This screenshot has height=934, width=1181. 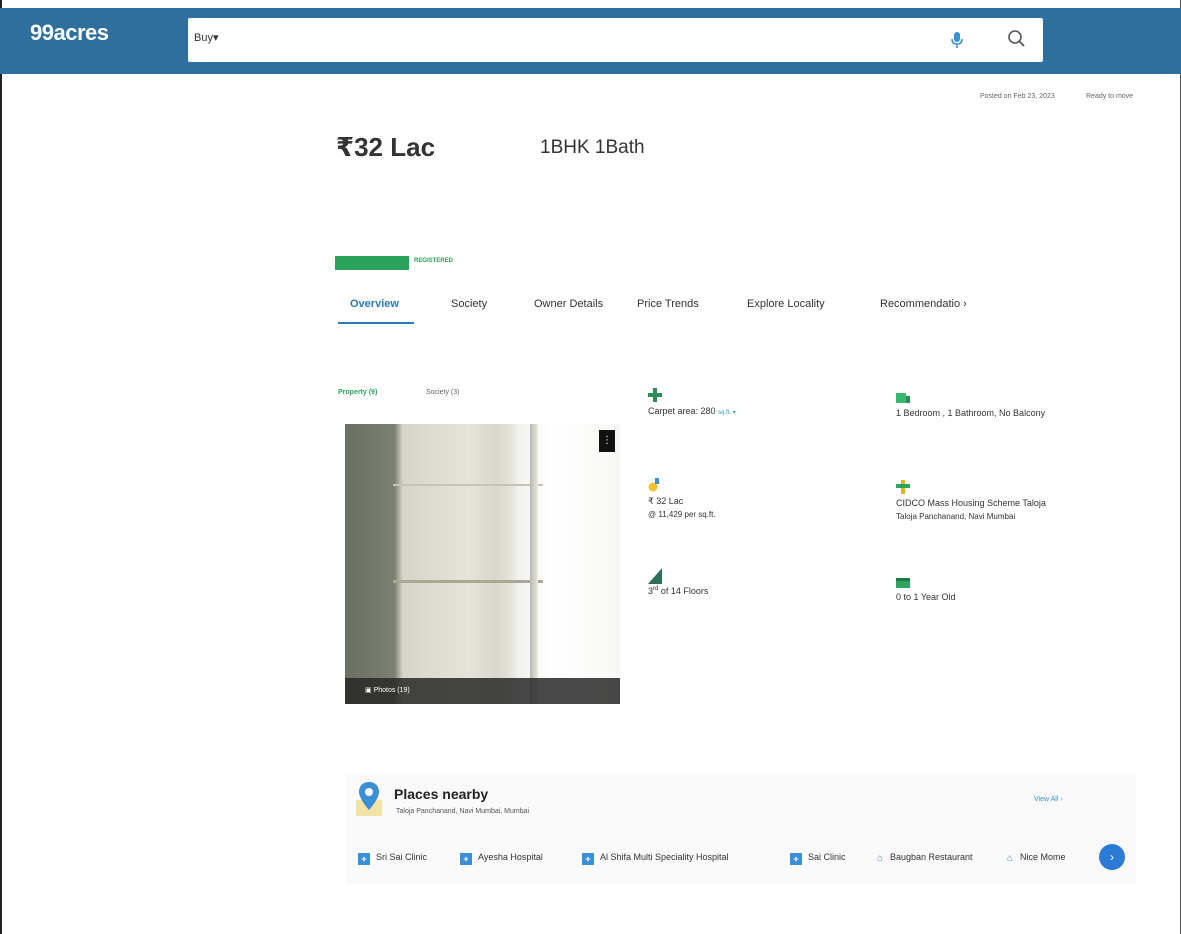 I want to click on configuration-icon, so click(x=903, y=397).